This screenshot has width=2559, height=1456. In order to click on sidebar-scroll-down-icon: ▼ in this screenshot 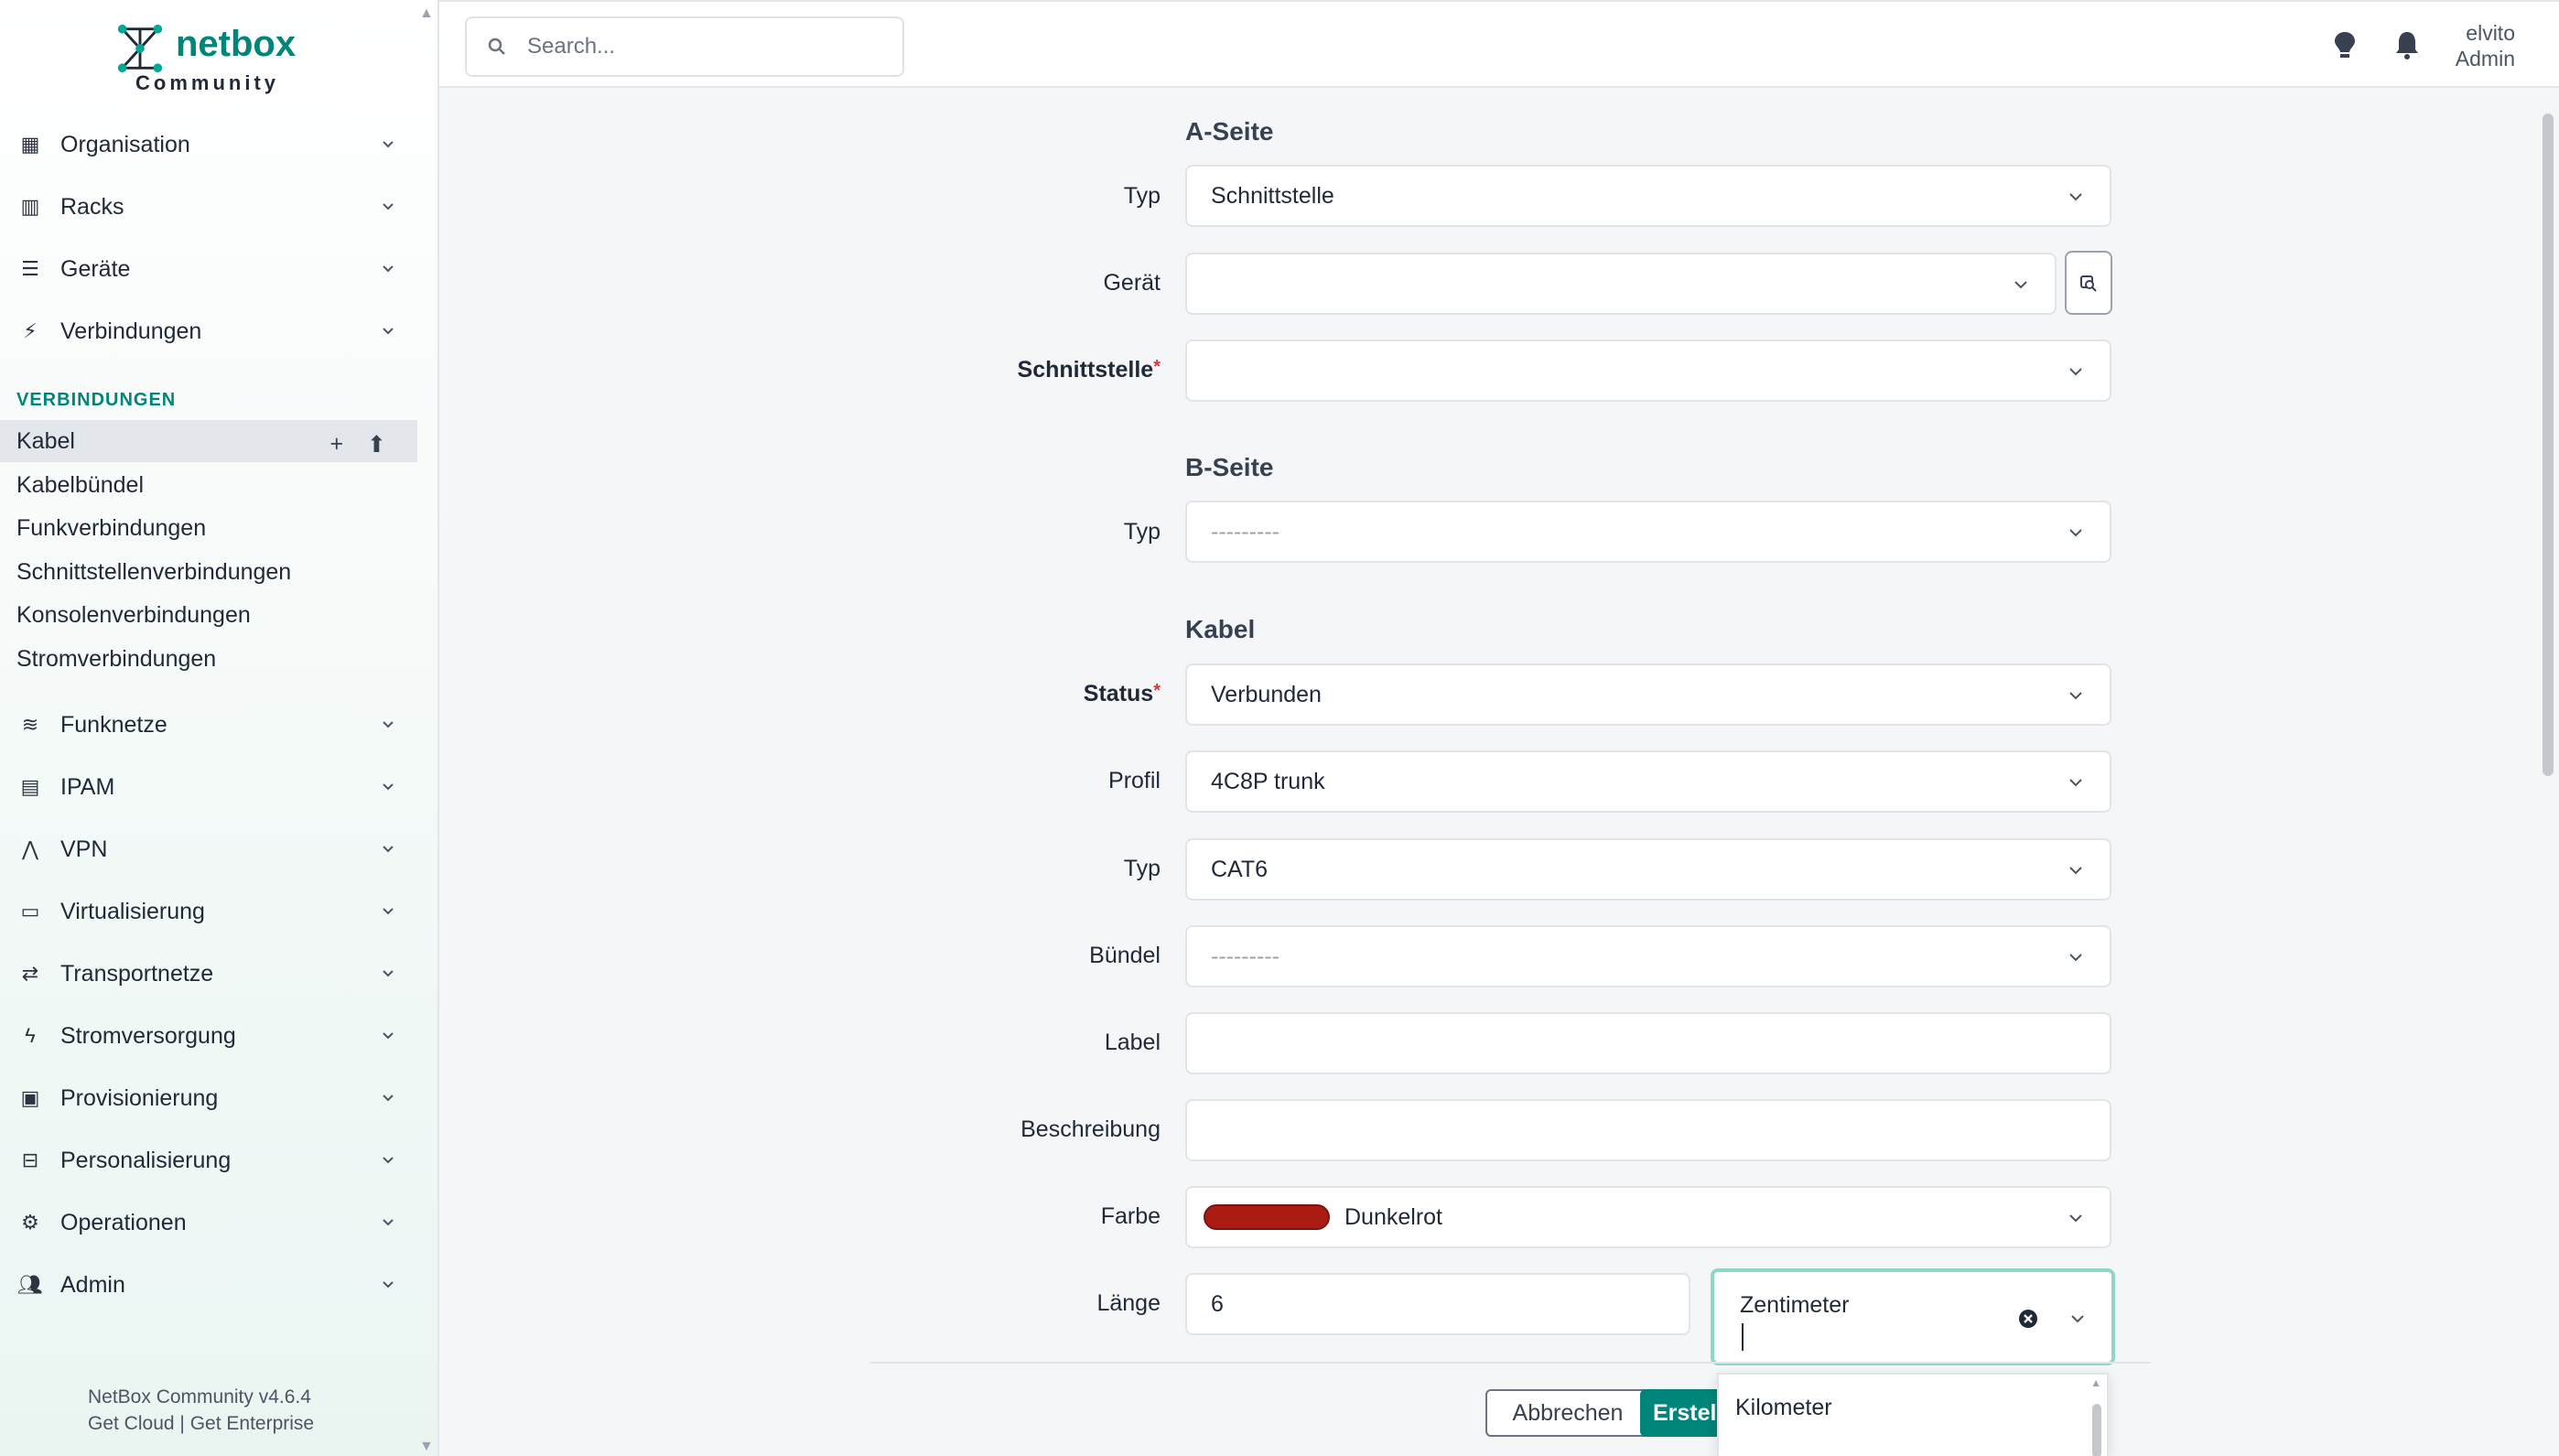, I will do `click(427, 1447)`.